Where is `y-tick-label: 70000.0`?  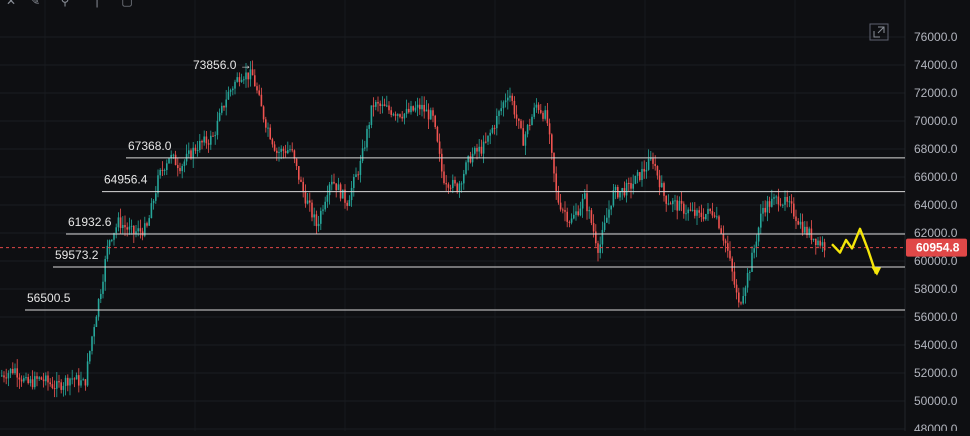
y-tick-label: 70000.0 is located at coordinates (936, 121).